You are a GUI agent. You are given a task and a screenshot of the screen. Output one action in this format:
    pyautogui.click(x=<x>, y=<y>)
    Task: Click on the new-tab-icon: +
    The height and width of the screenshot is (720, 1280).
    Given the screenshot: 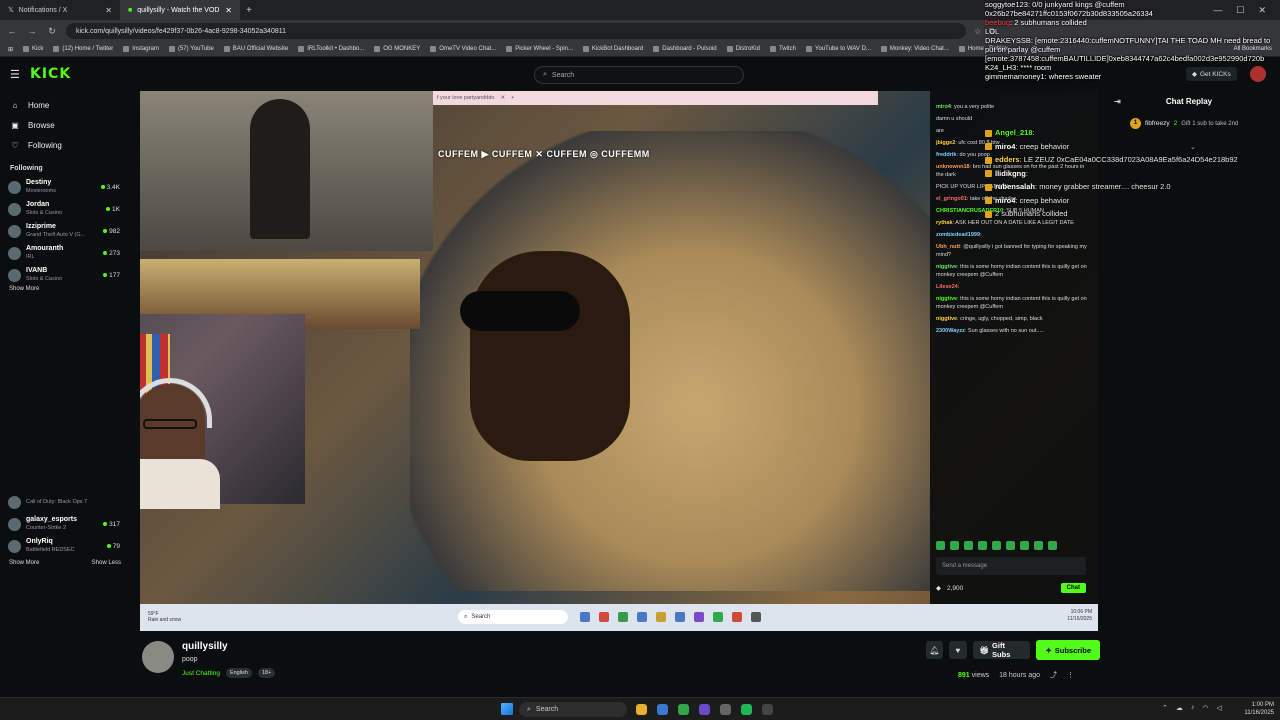 What is the action you would take?
    pyautogui.click(x=249, y=10)
    